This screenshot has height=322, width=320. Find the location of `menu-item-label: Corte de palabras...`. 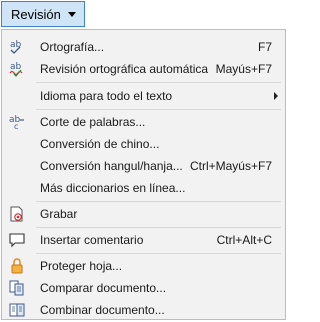

menu-item-label: Corte de palabras... is located at coordinates (93, 122).